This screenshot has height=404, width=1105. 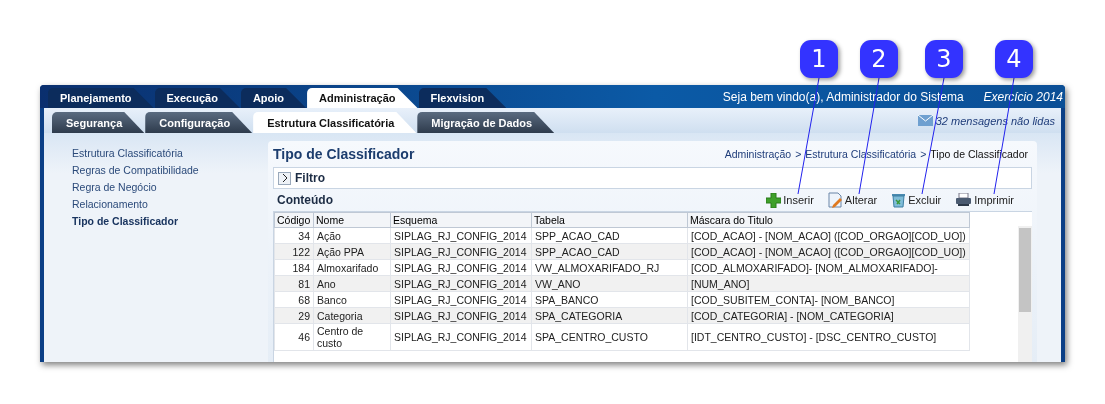 I want to click on sub-tab: Configuração, so click(x=199, y=122).